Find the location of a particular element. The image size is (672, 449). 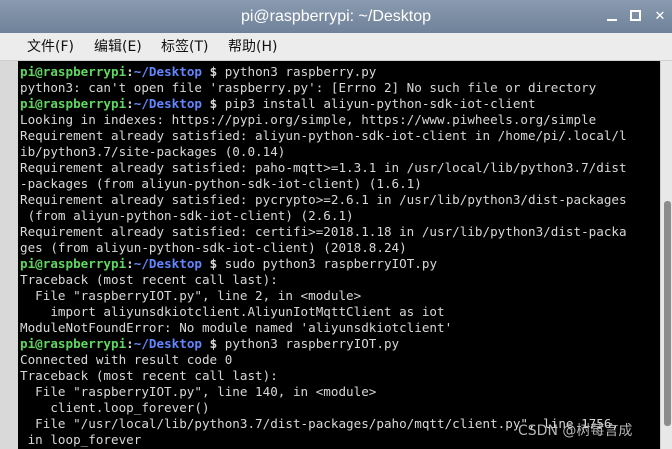

maximize-icon is located at coordinates (635, 15).